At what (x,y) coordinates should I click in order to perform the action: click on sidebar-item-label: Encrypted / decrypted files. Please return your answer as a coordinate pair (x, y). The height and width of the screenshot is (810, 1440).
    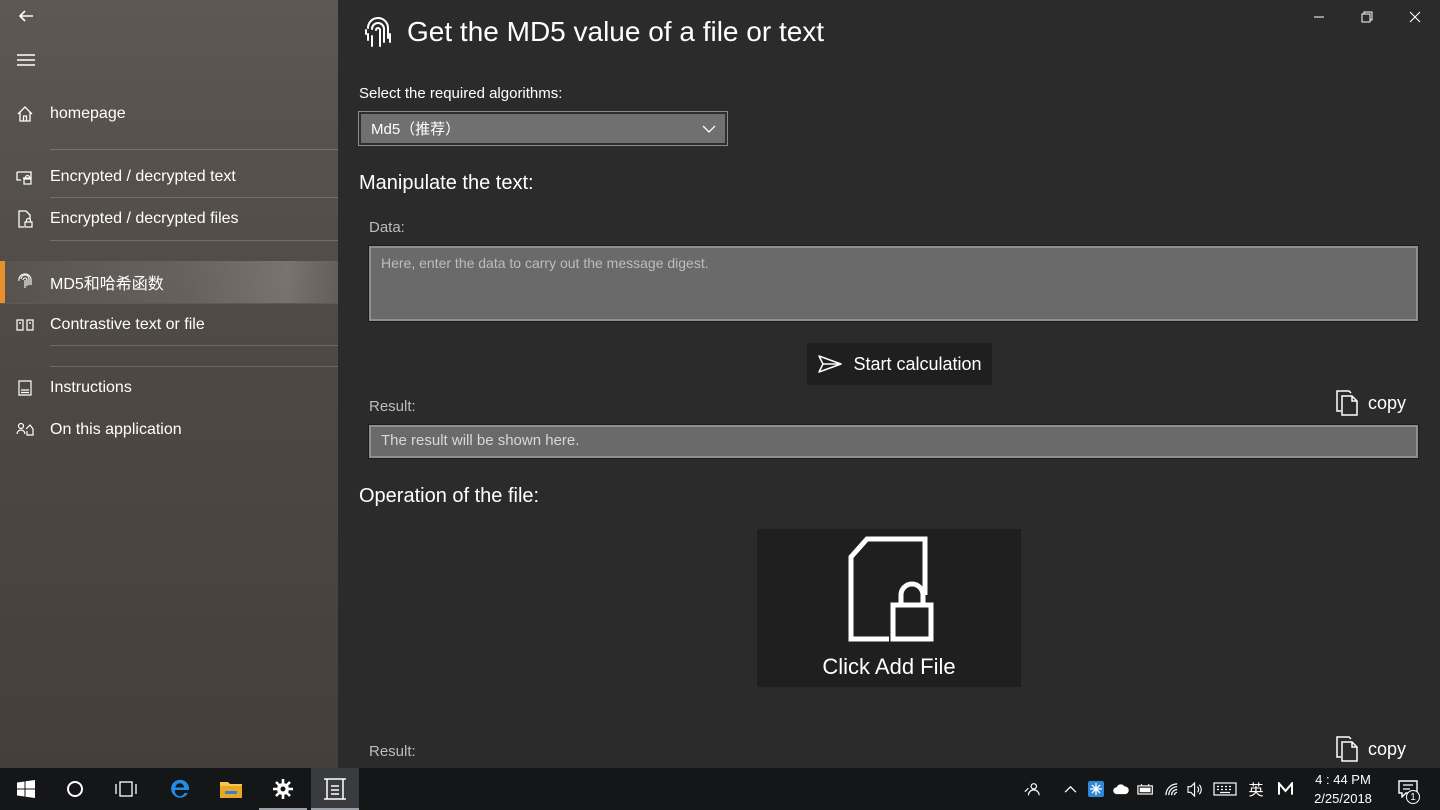
    Looking at the image, I should click on (144, 218).